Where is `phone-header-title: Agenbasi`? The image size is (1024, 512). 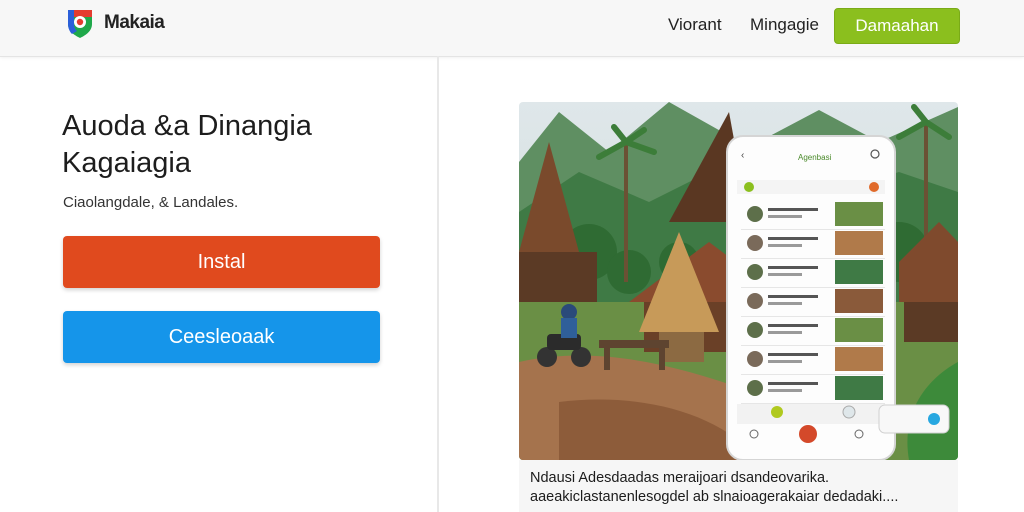 phone-header-title: Agenbasi is located at coordinates (815, 157).